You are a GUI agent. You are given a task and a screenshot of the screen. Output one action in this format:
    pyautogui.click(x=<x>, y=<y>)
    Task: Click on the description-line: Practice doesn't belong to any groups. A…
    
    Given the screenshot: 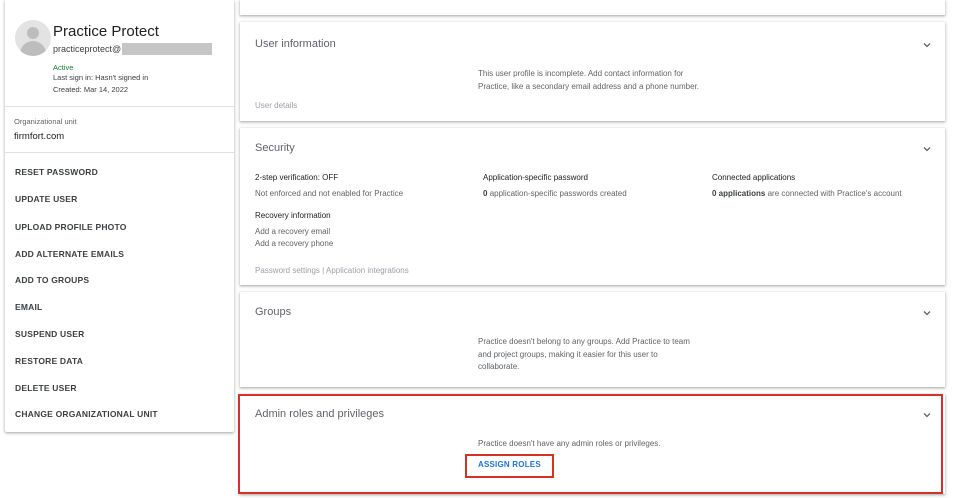 What is the action you would take?
    pyautogui.click(x=584, y=341)
    